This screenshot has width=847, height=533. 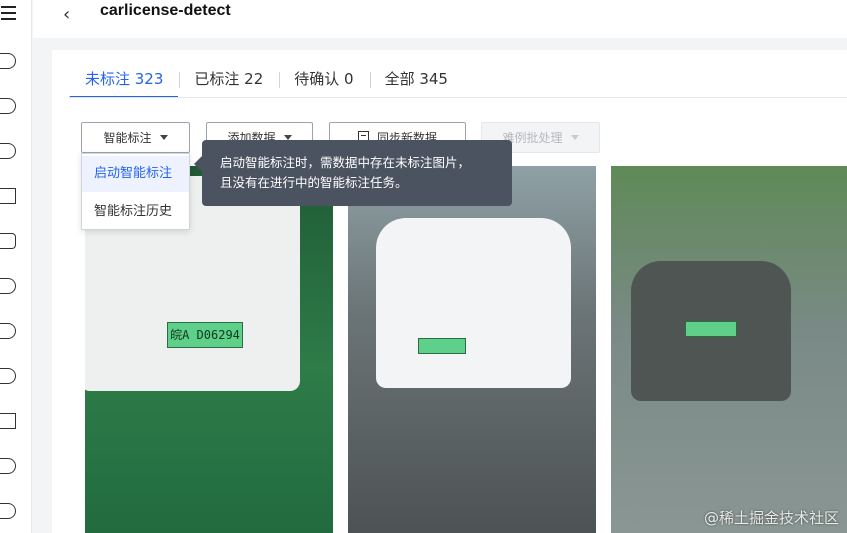 What do you see at coordinates (323, 81) in the screenshot?
I see `tab-pending: 待确认 0` at bounding box center [323, 81].